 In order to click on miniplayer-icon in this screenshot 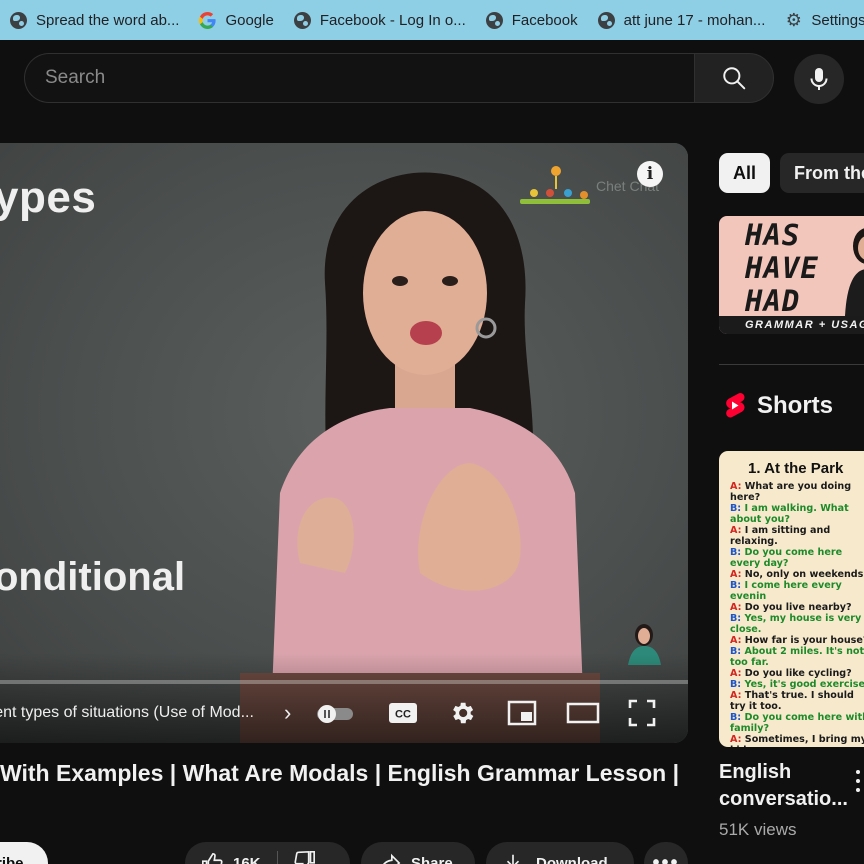, I will do `click(522, 713)`.